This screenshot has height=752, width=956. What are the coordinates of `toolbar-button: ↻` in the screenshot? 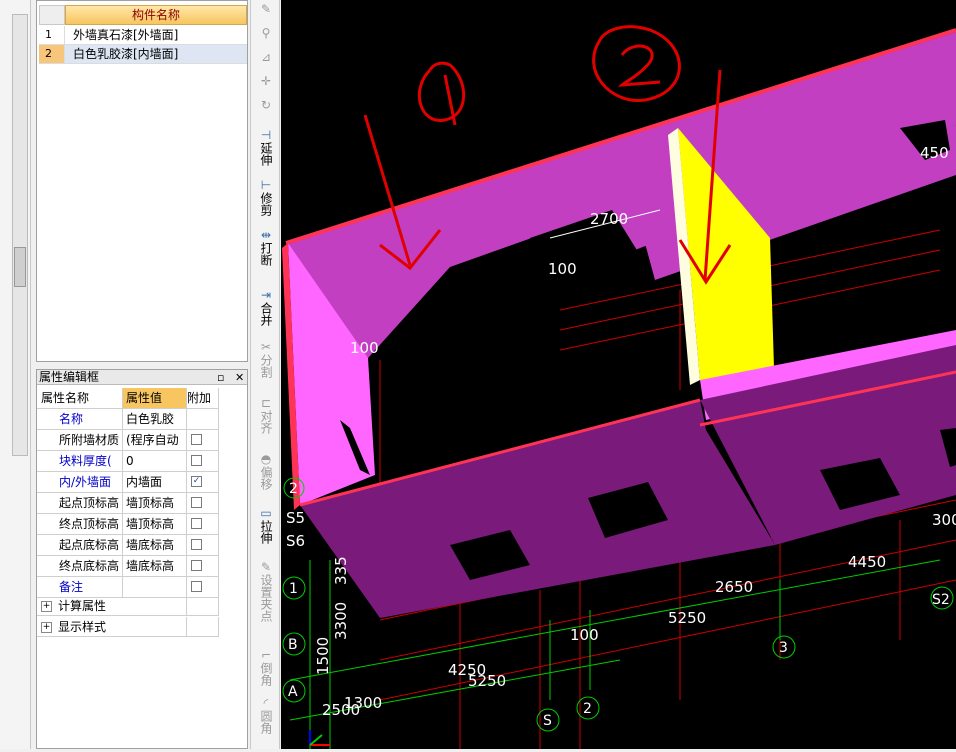 It's located at (266, 105).